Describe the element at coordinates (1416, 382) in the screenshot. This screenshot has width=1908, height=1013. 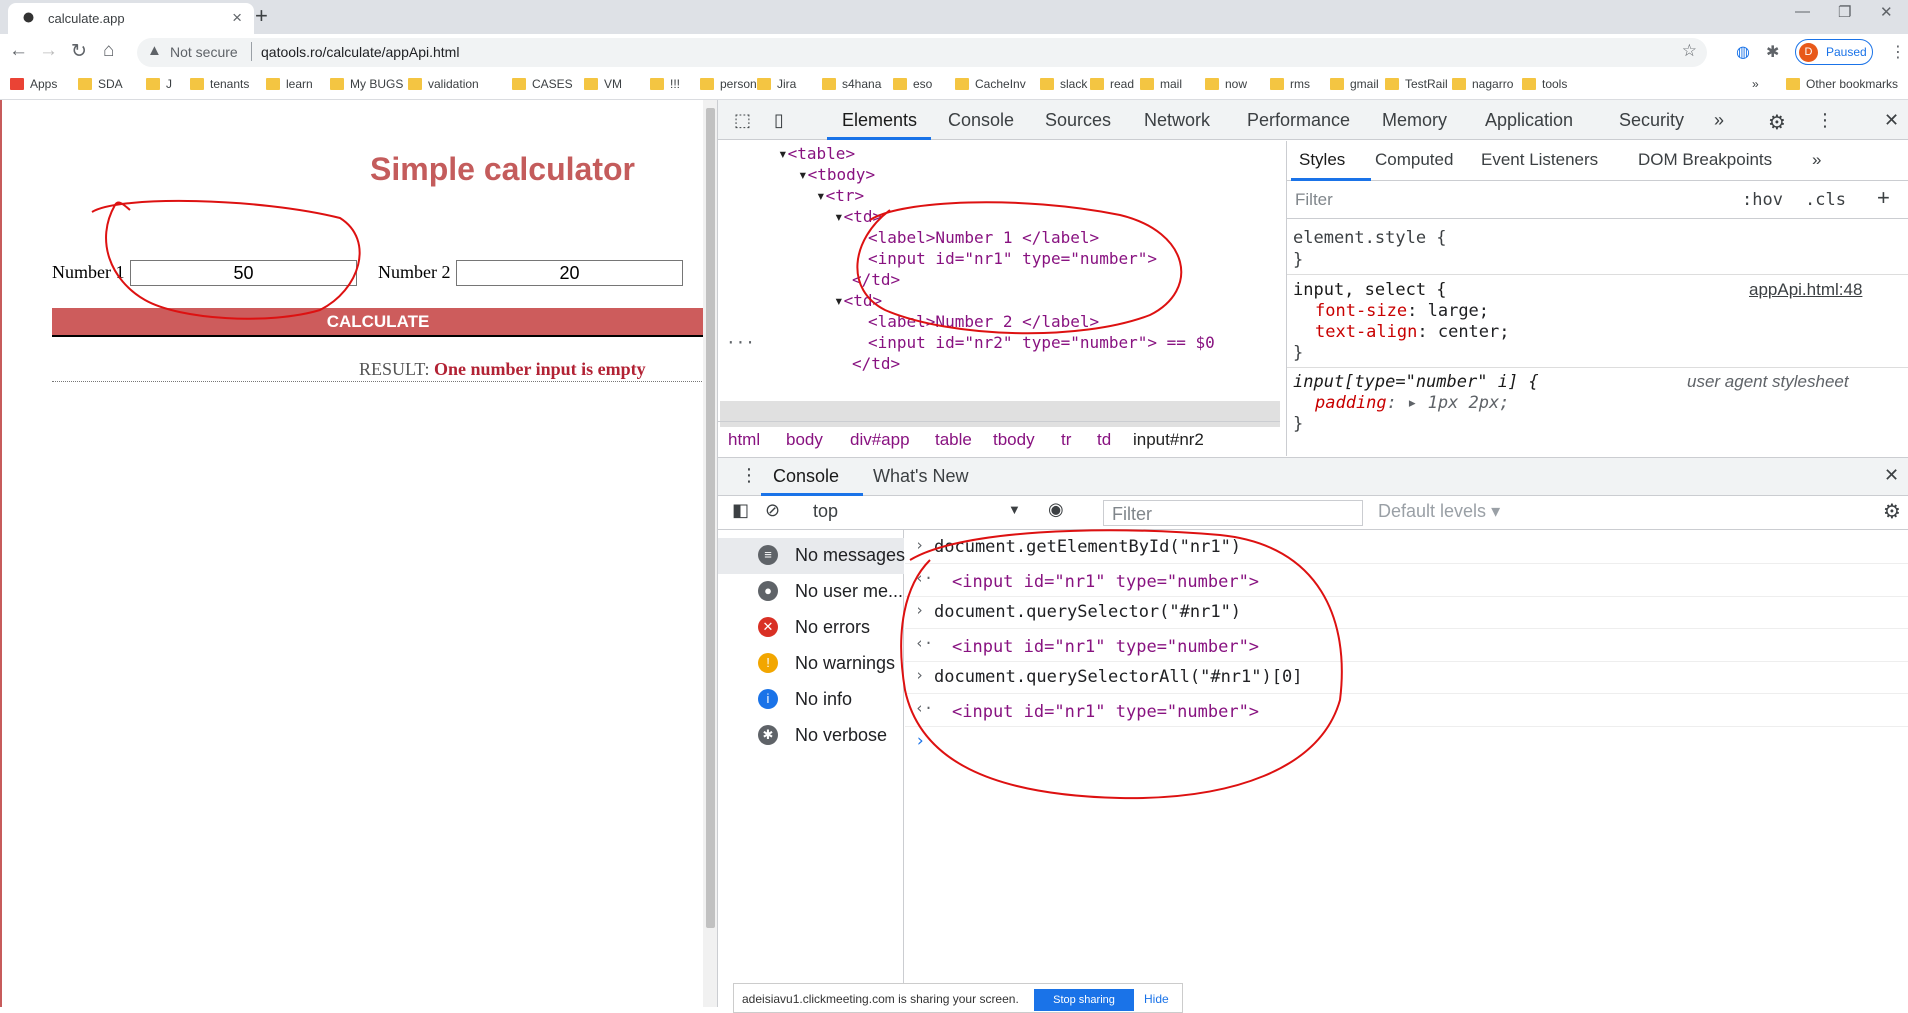
I see `rule-input-number: input[type="number" i] {` at that location.